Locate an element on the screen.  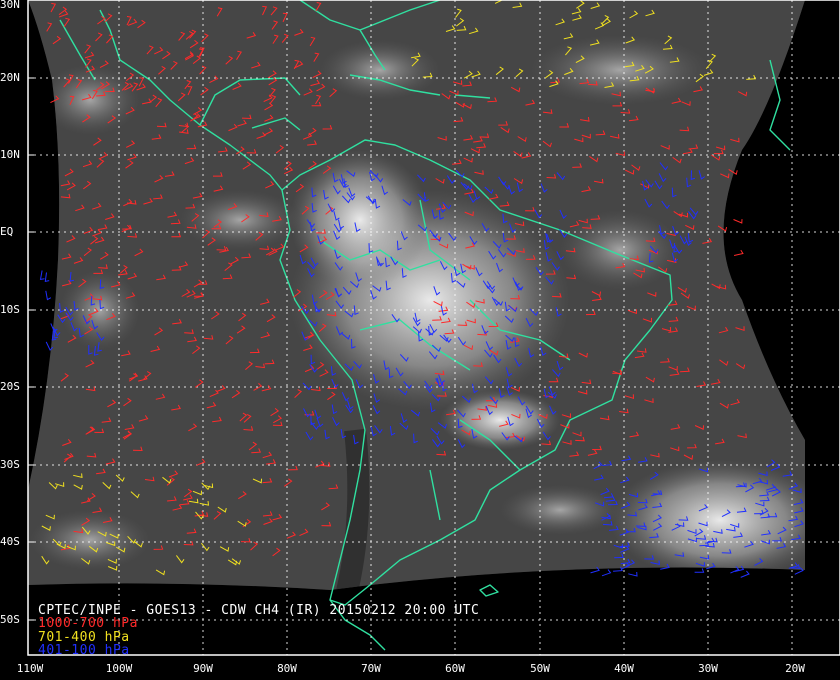
lat-label-30s: 30S is located at coordinates (10, 464).